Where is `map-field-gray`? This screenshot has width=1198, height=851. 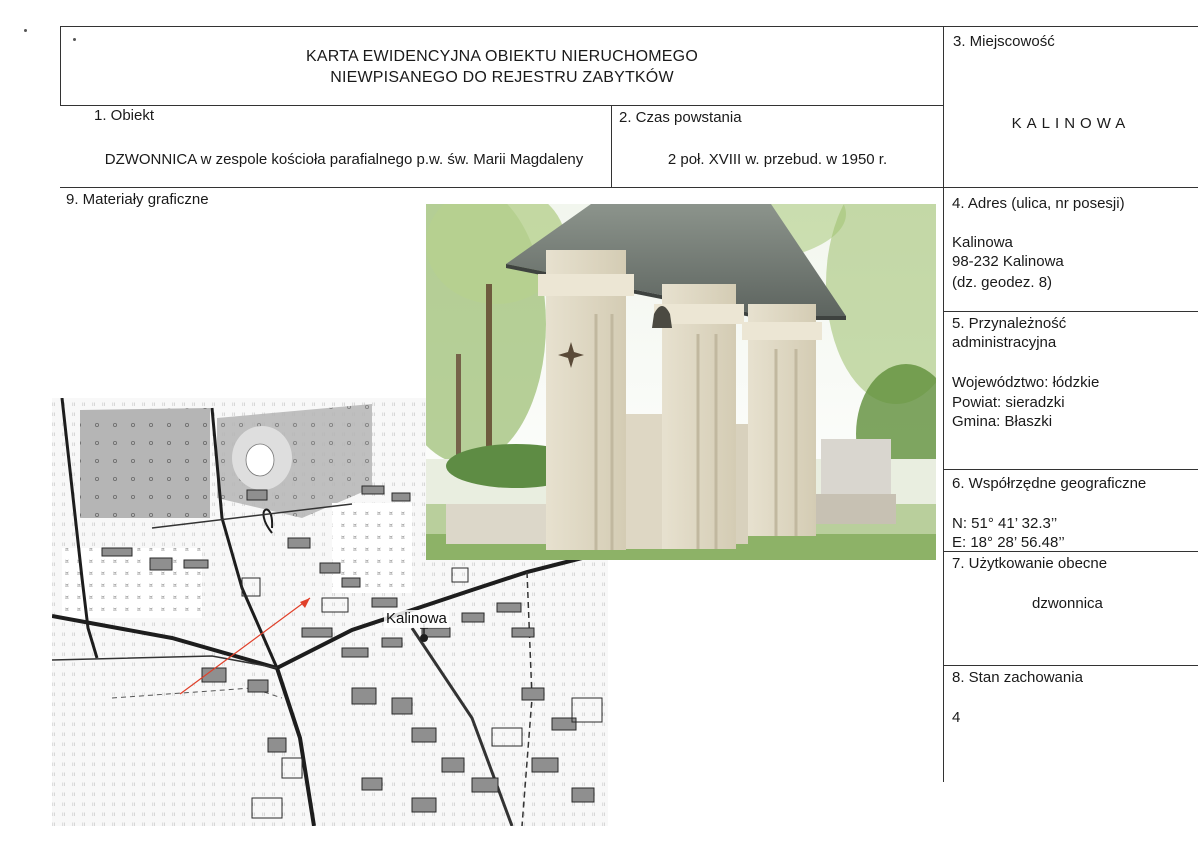
map-field-gray is located at coordinates (145, 463).